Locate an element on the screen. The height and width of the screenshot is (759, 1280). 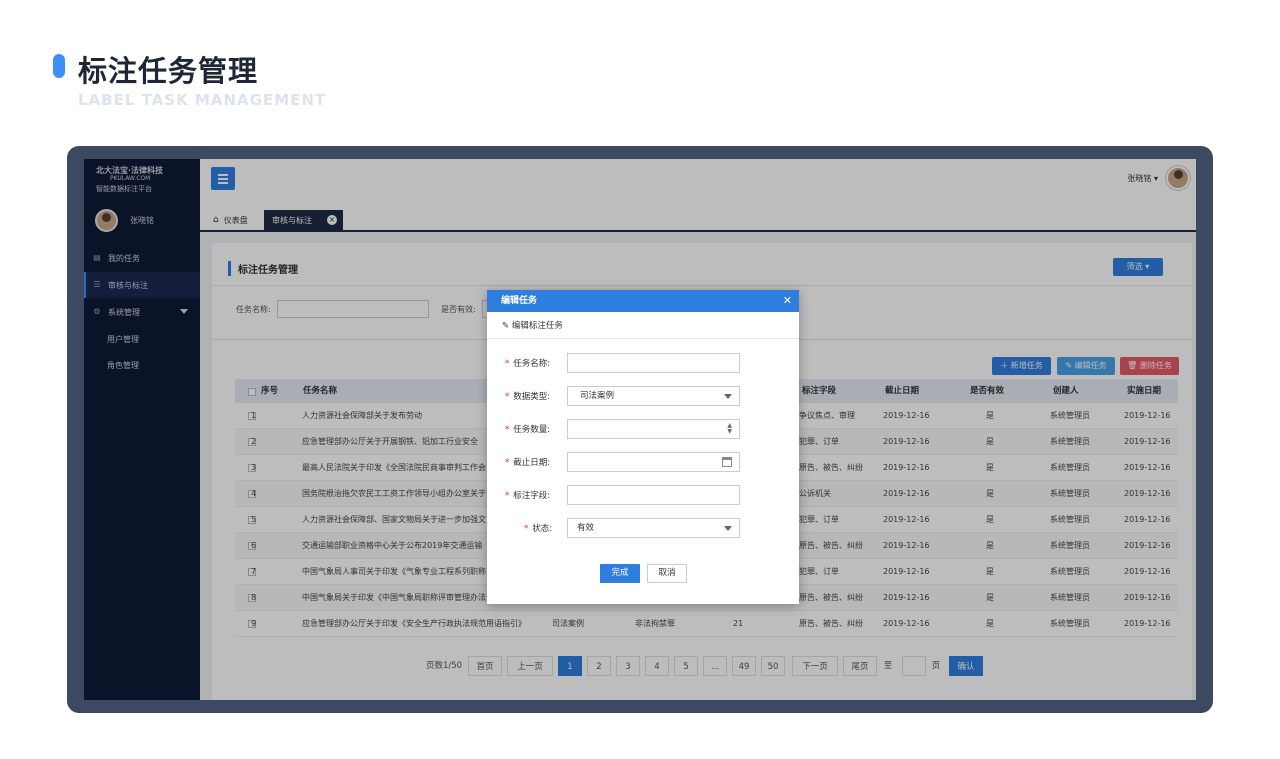
divider is located at coordinates (643, 338).